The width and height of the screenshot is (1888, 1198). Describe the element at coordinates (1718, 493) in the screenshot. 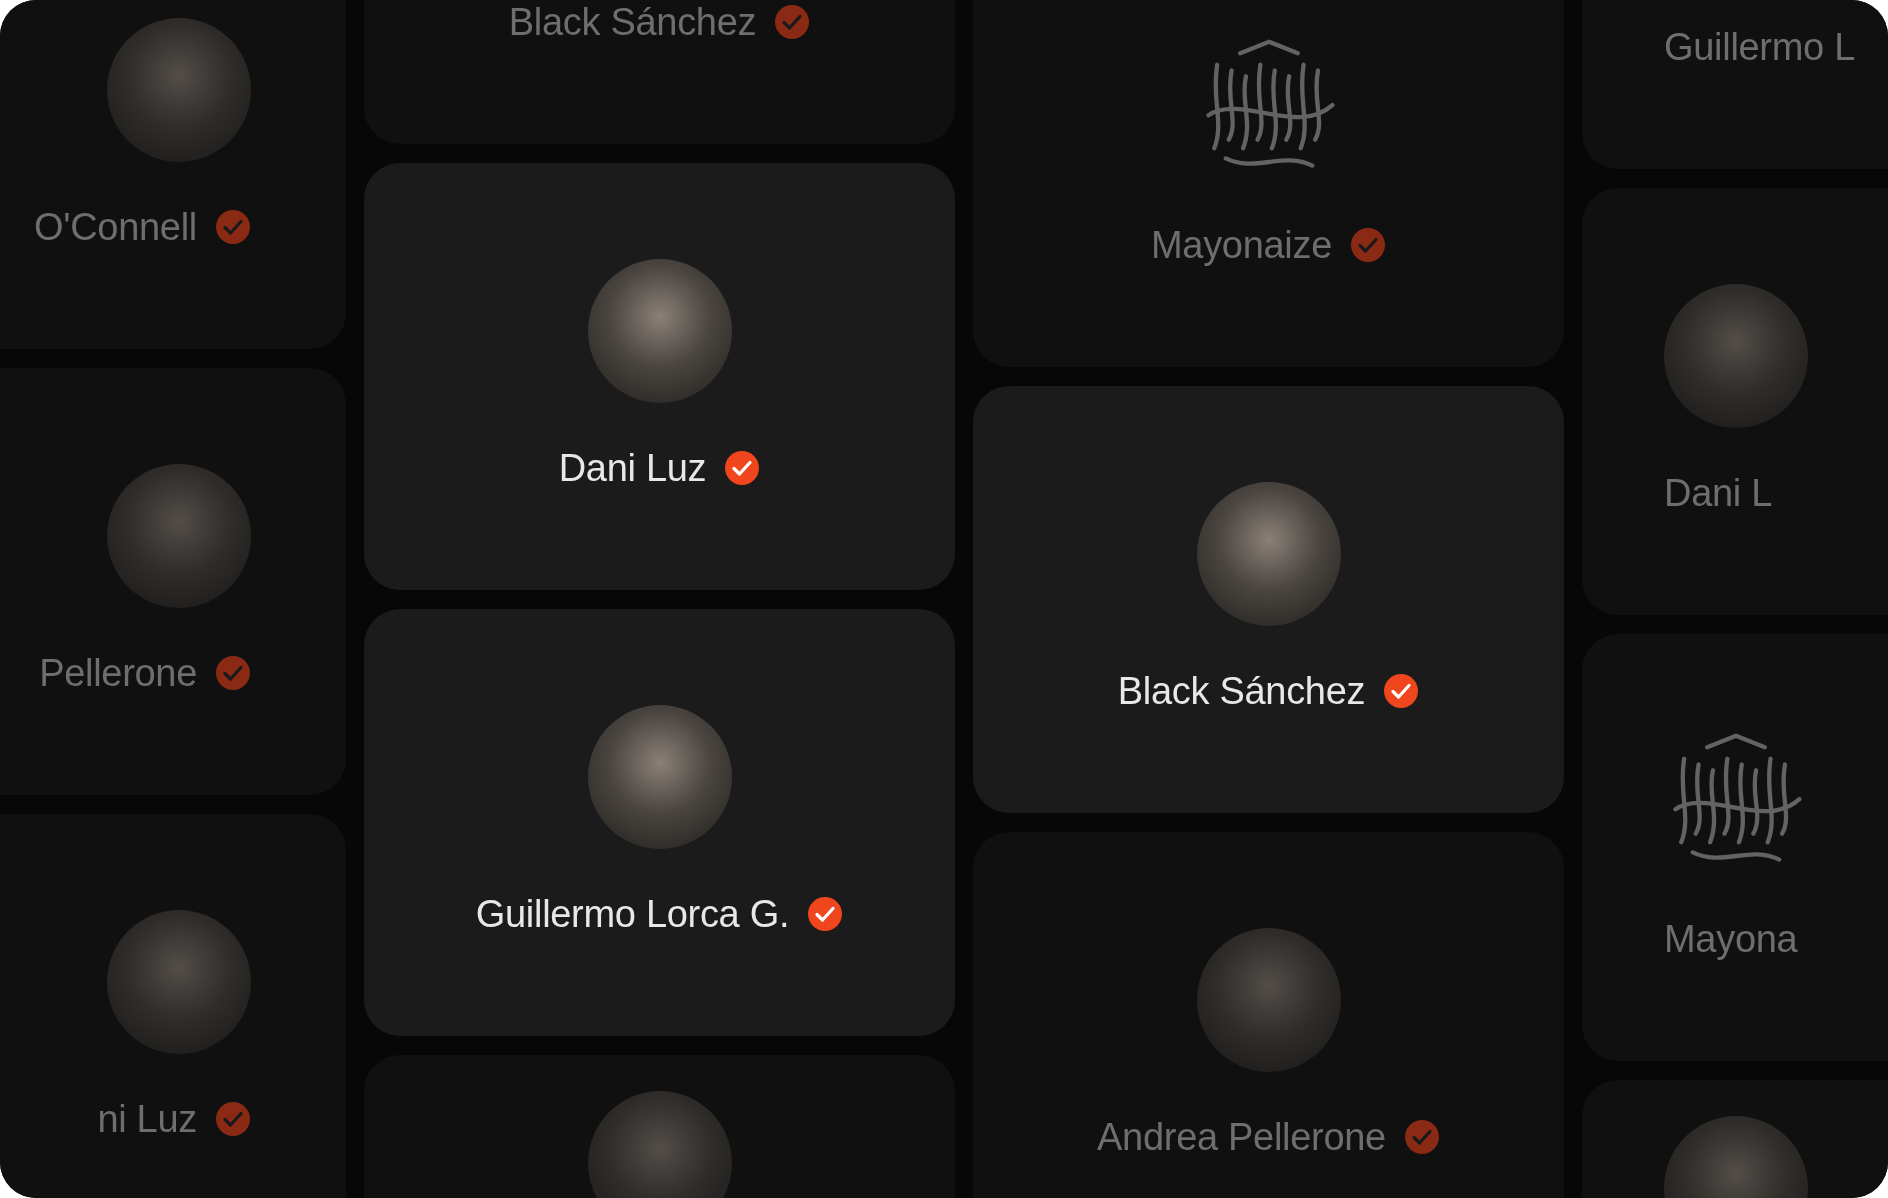

I see `artist-name: Dani L` at that location.